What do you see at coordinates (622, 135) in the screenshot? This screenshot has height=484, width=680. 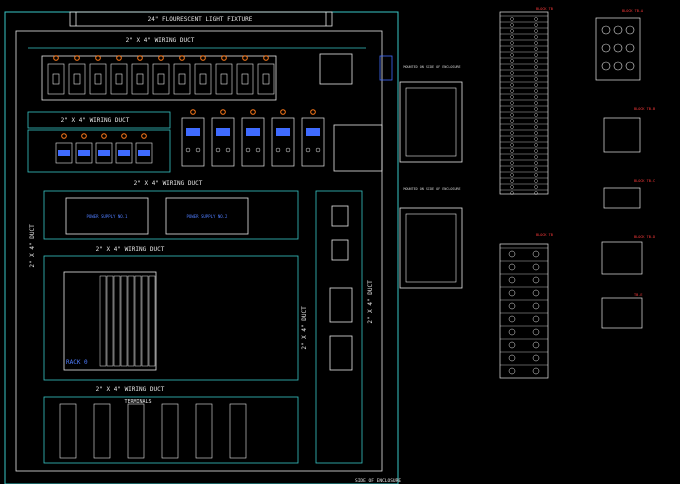 I see `detail-block-b` at bounding box center [622, 135].